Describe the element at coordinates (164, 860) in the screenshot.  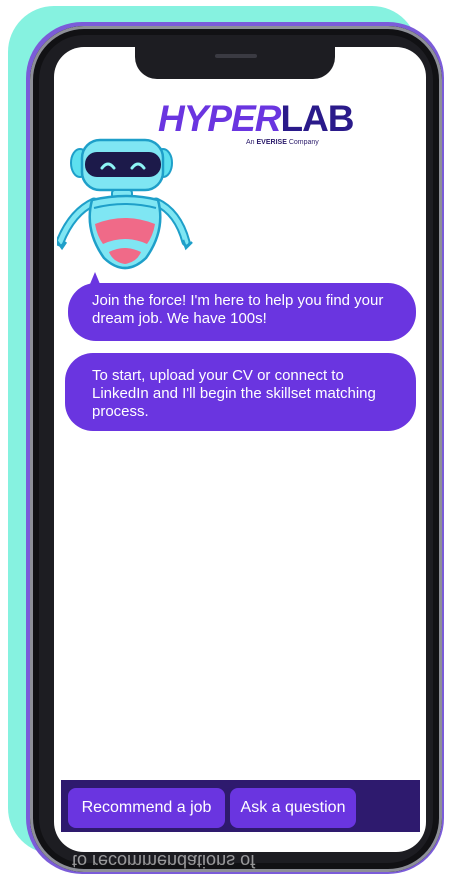
I see `reflection-line-2: to recommendations of` at that location.